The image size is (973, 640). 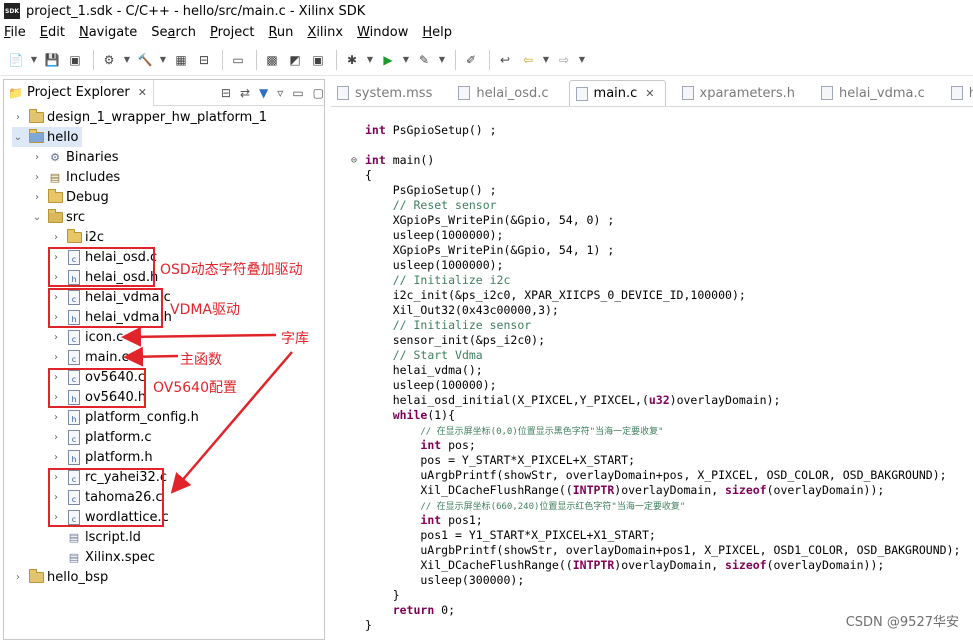 I want to click on code-text: pos;, so click(x=458, y=445).